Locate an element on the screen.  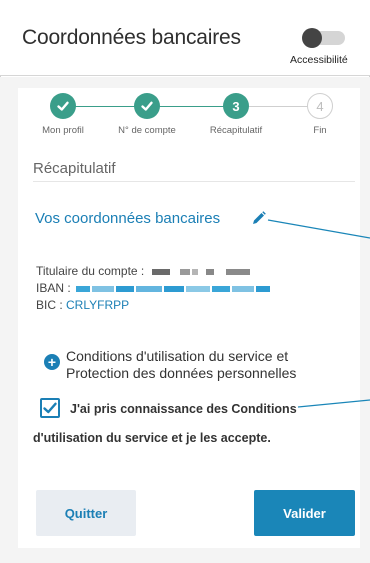
accept-checkbox is located at coordinates (50, 408).